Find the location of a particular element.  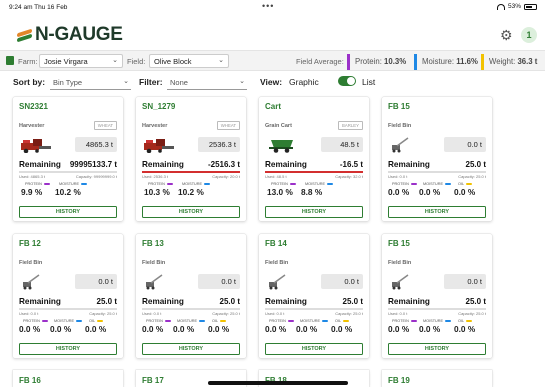

bin-card-partial: FB 16 is located at coordinates (68, 378).